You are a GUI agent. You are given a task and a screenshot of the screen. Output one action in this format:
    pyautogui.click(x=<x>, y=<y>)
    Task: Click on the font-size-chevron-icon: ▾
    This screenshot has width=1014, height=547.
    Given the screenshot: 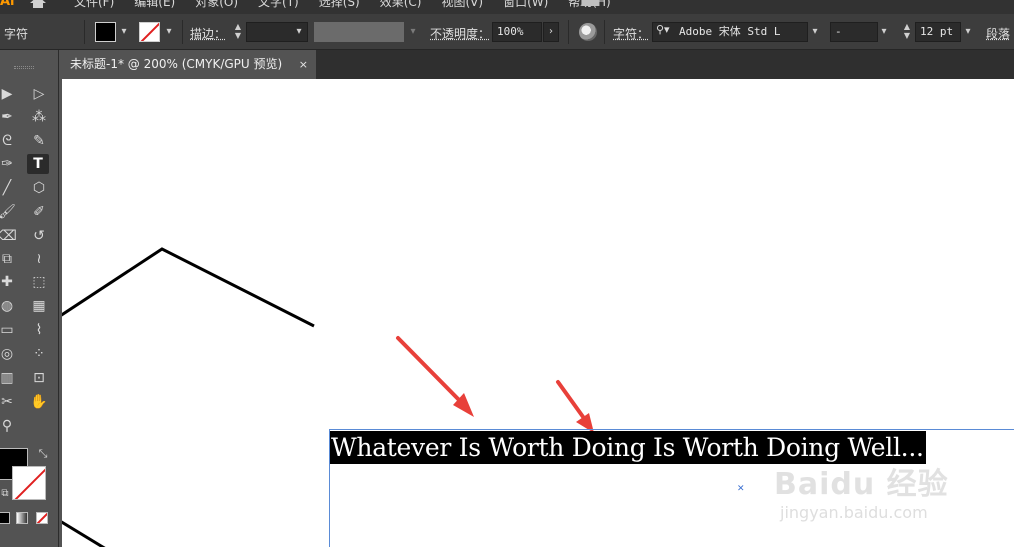 What is the action you would take?
    pyautogui.click(x=968, y=32)
    